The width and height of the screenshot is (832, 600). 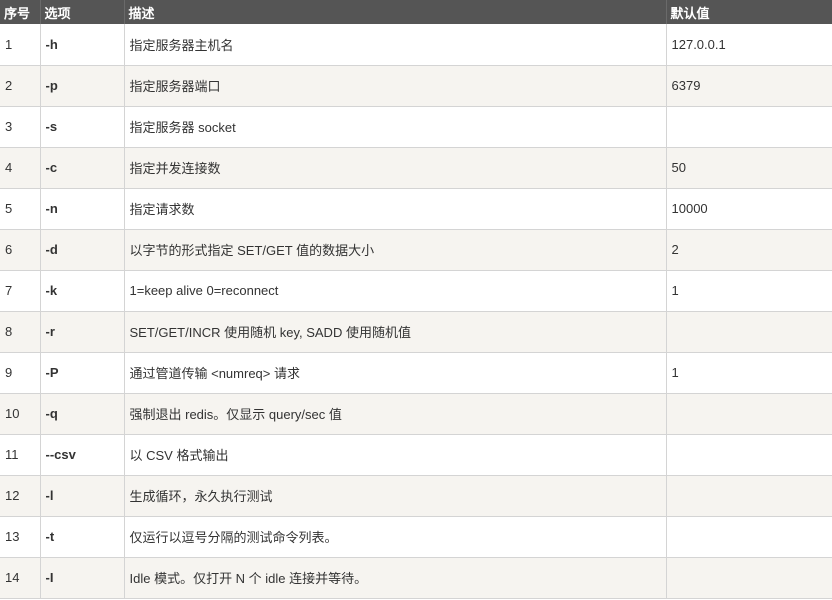 What do you see at coordinates (20, 455) in the screenshot?
I see `cell-index: 11` at bounding box center [20, 455].